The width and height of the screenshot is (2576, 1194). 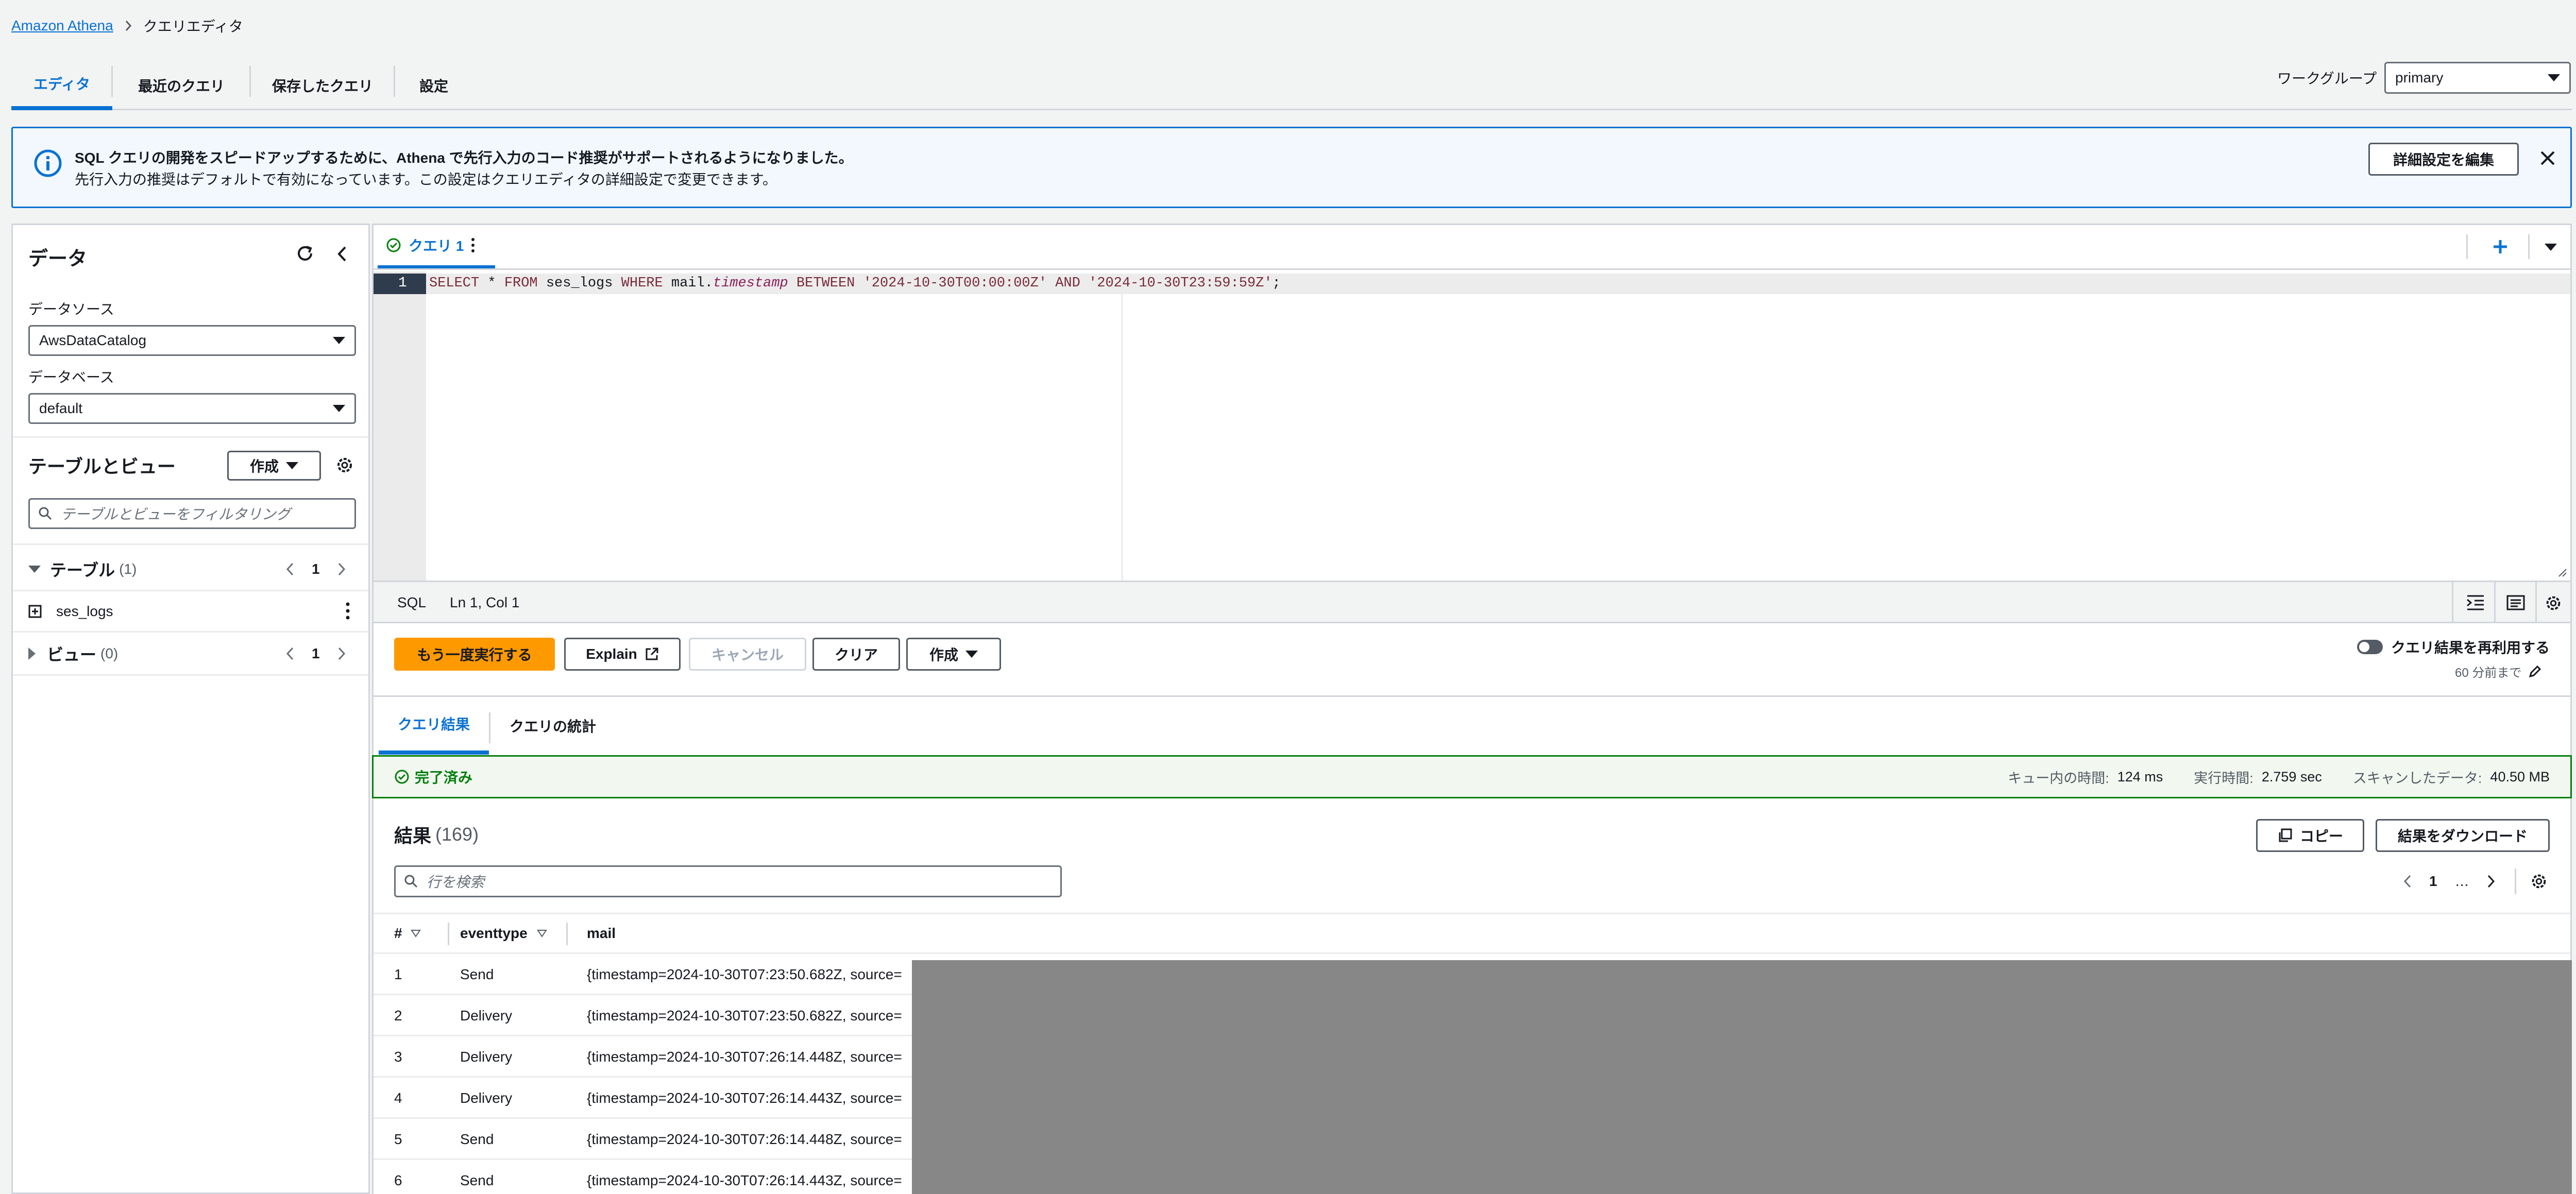 What do you see at coordinates (856, 654) in the screenshot?
I see `clear-button: クリア` at bounding box center [856, 654].